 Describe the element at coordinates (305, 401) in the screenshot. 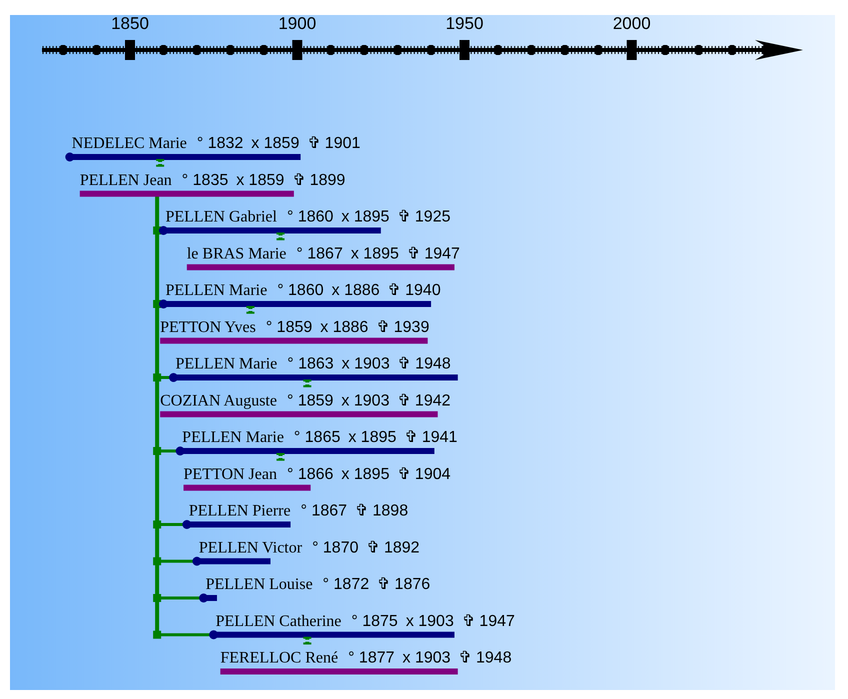

I see `person-label: COZIAN Auguste ° 1859 x 1903 ✞ 1942` at that location.